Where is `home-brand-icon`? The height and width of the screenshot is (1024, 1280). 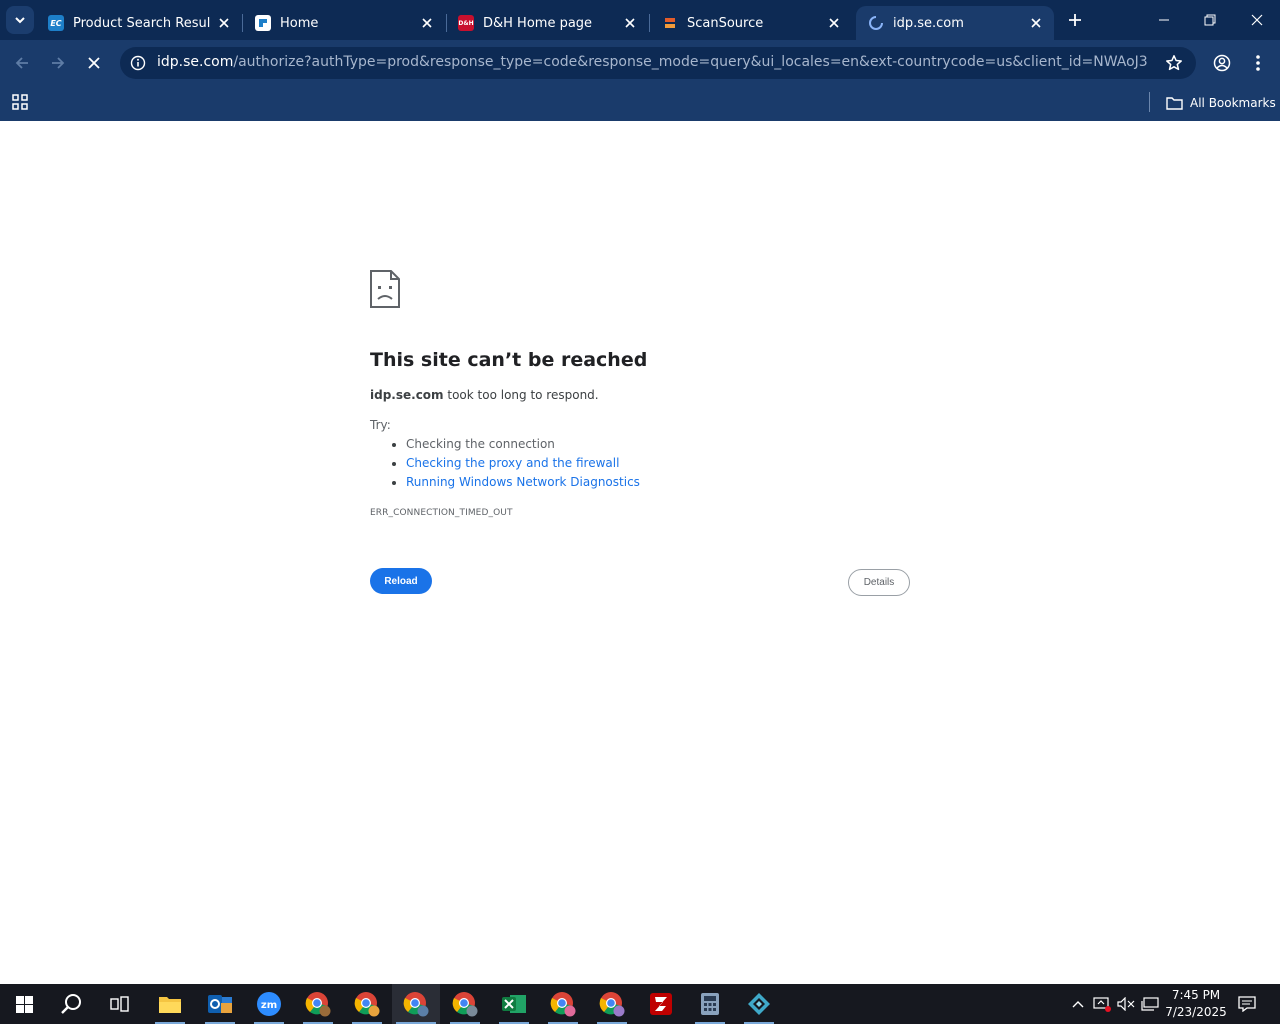
home-brand-icon is located at coordinates (263, 23).